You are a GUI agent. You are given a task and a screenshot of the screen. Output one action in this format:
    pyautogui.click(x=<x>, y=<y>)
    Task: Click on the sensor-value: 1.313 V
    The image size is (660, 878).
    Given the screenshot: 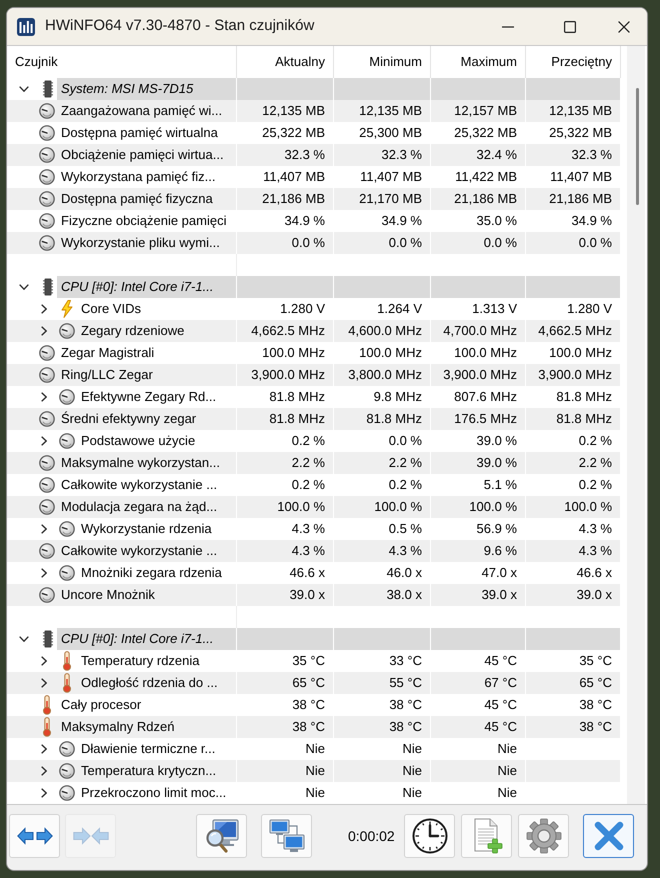 What is the action you would take?
    pyautogui.click(x=494, y=309)
    